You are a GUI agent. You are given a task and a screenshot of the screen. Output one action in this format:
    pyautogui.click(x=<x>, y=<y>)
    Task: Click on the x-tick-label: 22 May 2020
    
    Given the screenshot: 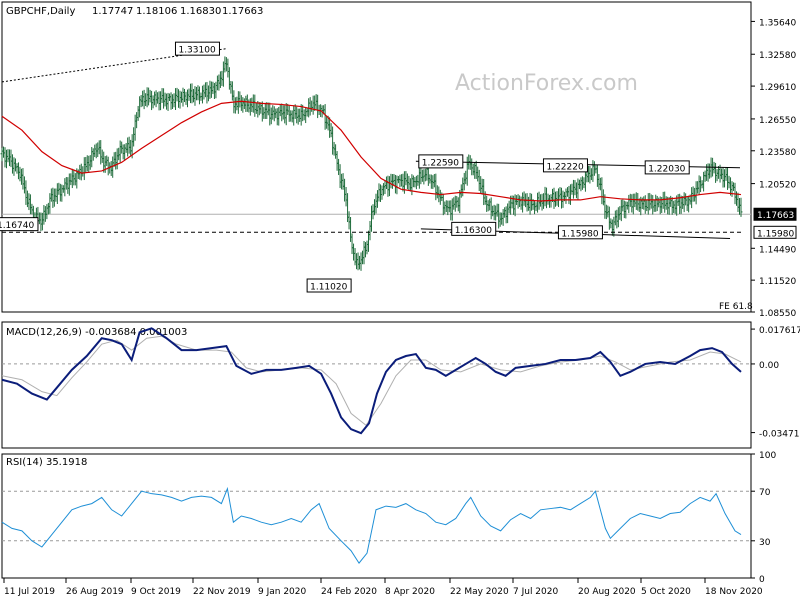 What is the action you would take?
    pyautogui.click(x=479, y=592)
    